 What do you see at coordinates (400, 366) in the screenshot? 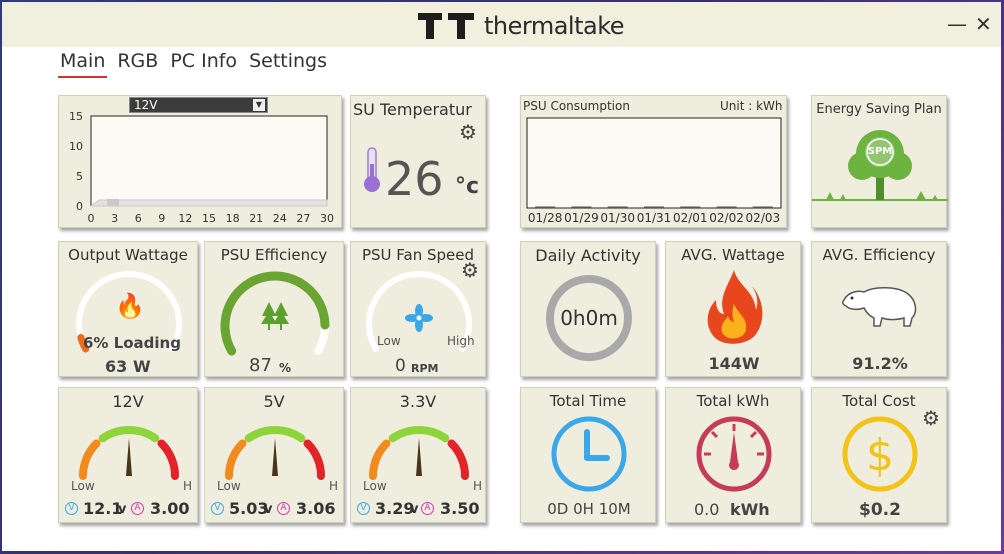
I see `fan-speed-value: 0` at bounding box center [400, 366].